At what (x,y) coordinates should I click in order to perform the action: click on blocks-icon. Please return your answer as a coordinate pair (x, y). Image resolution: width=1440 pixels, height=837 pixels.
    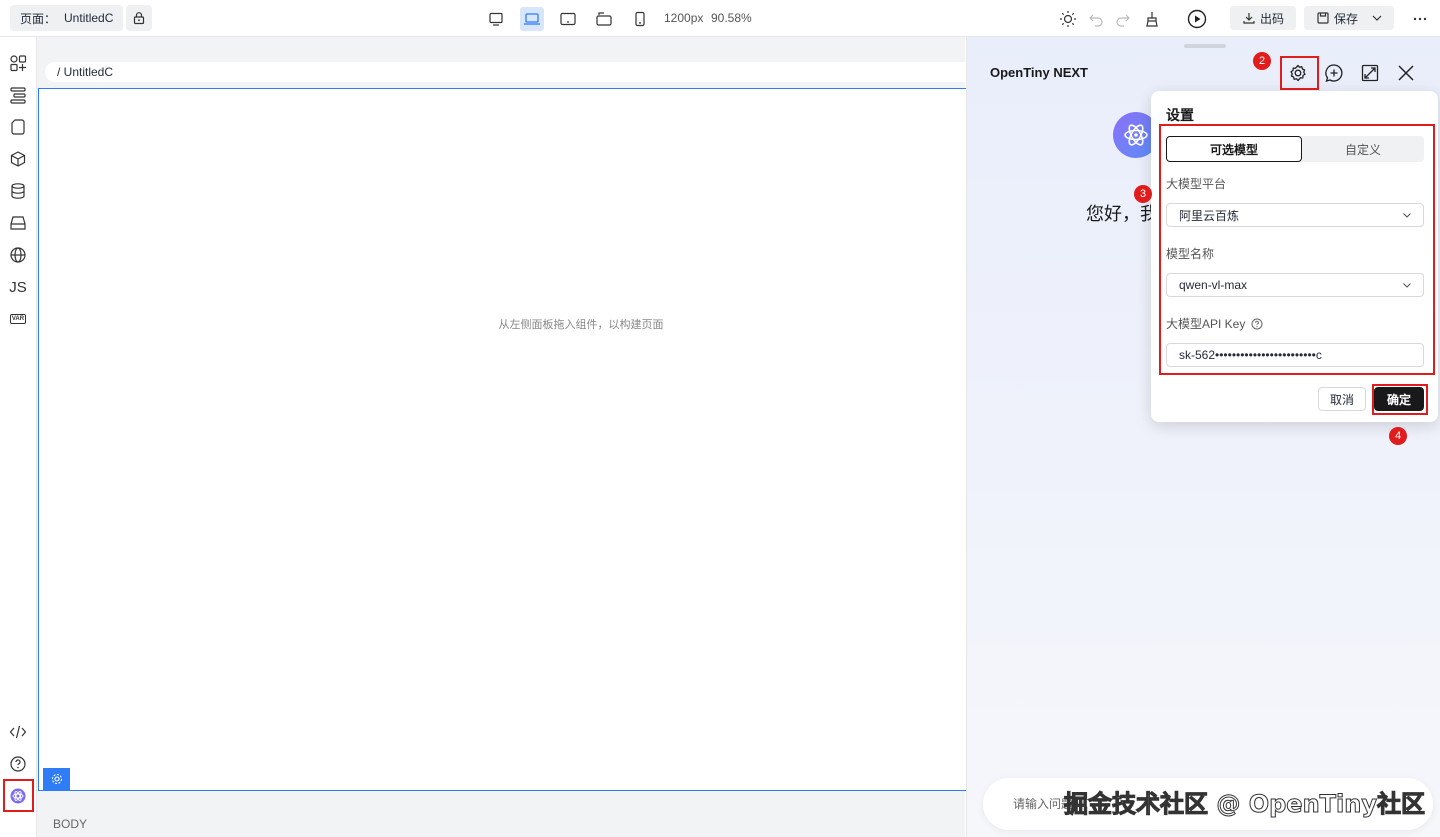
    Looking at the image, I should click on (18, 159).